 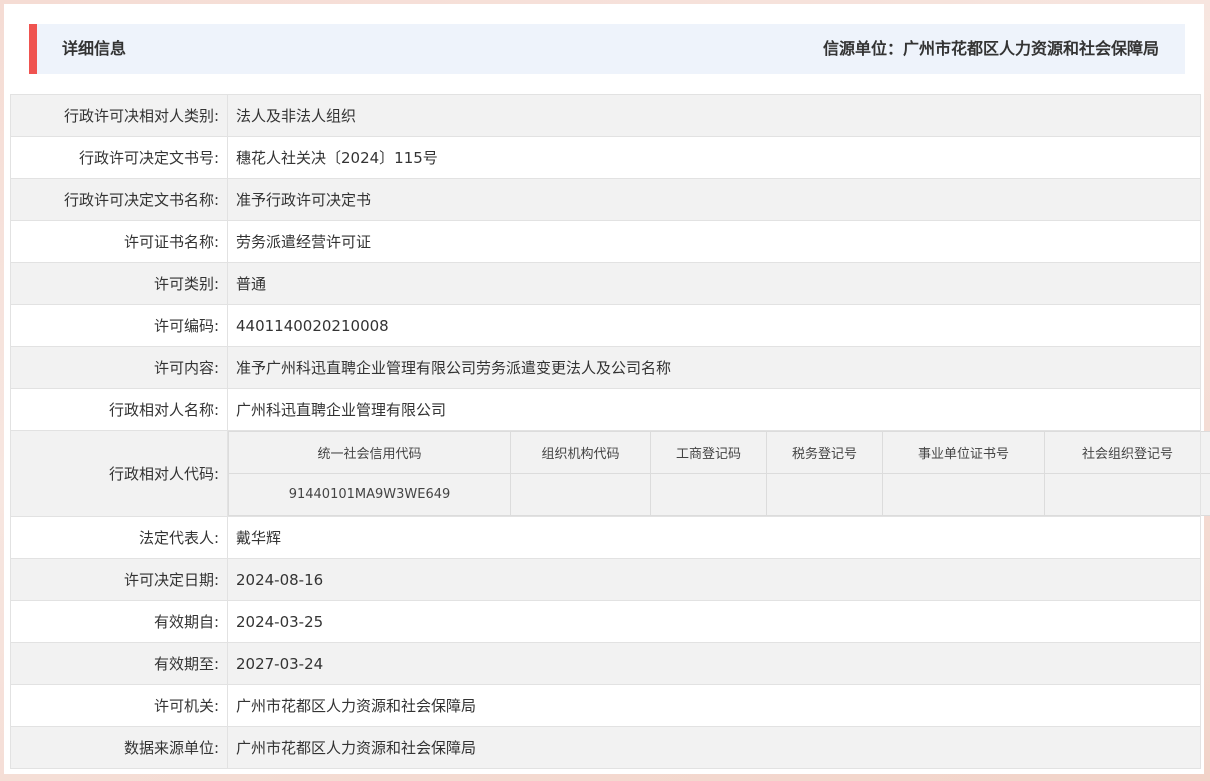 I want to click on field-value: 2024-03-25, so click(x=714, y=621).